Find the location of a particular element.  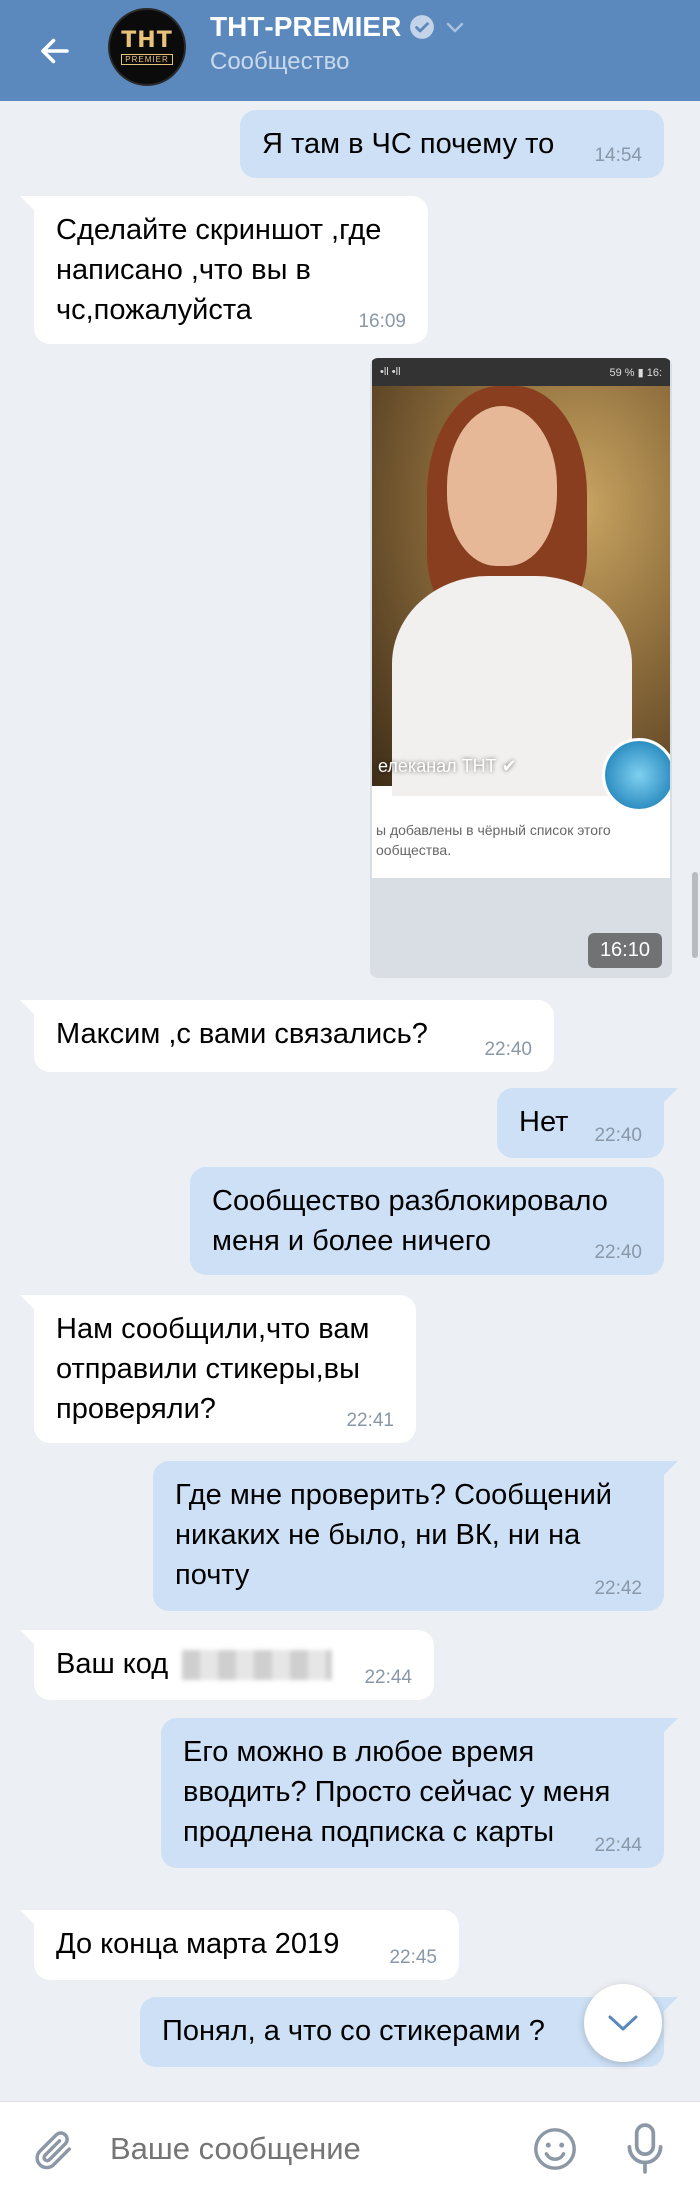

attach-icon is located at coordinates (53, 2150).